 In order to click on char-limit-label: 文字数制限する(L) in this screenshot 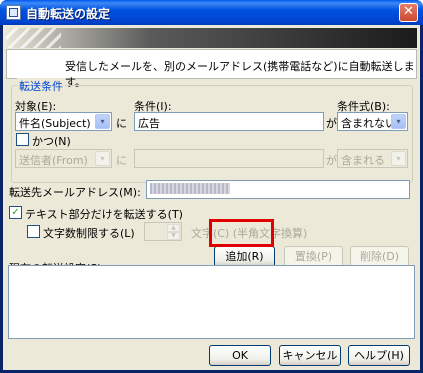, I will do `click(89, 233)`.